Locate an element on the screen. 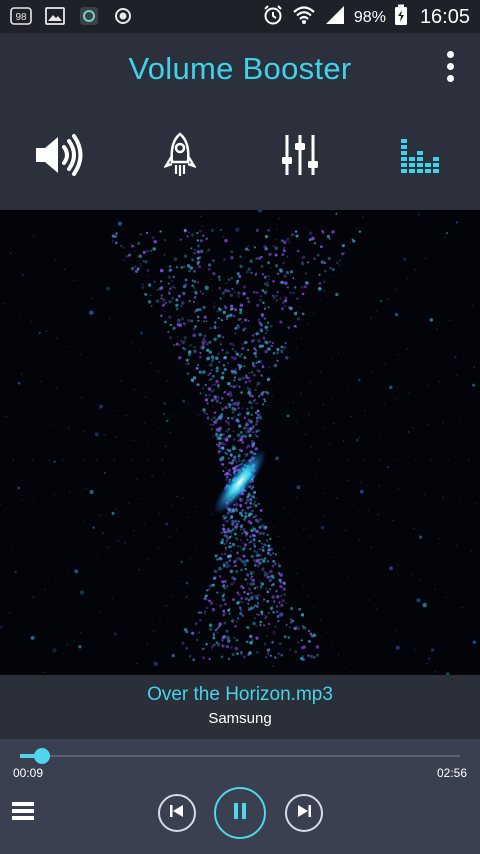  seek-bar is located at coordinates (240, 756).